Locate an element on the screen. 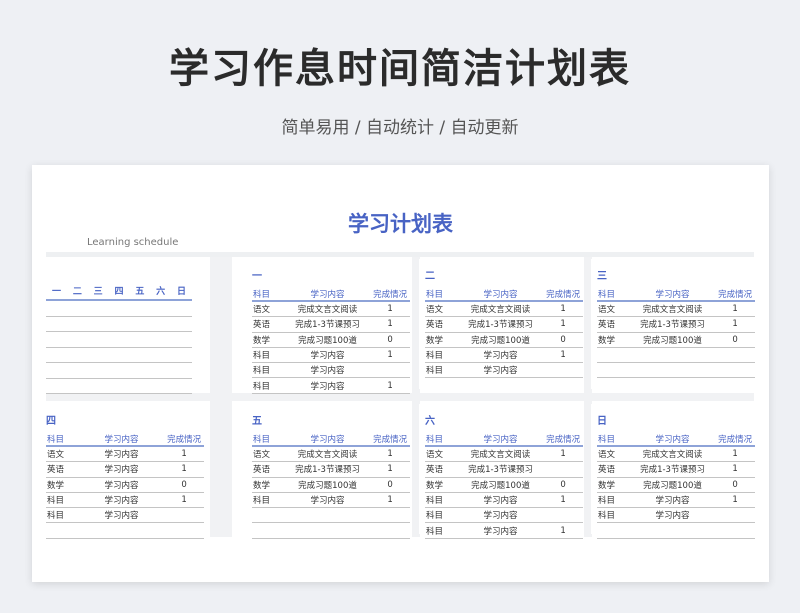  table-header: 科目 学习内容 完成情况 is located at coordinates (331, 439).